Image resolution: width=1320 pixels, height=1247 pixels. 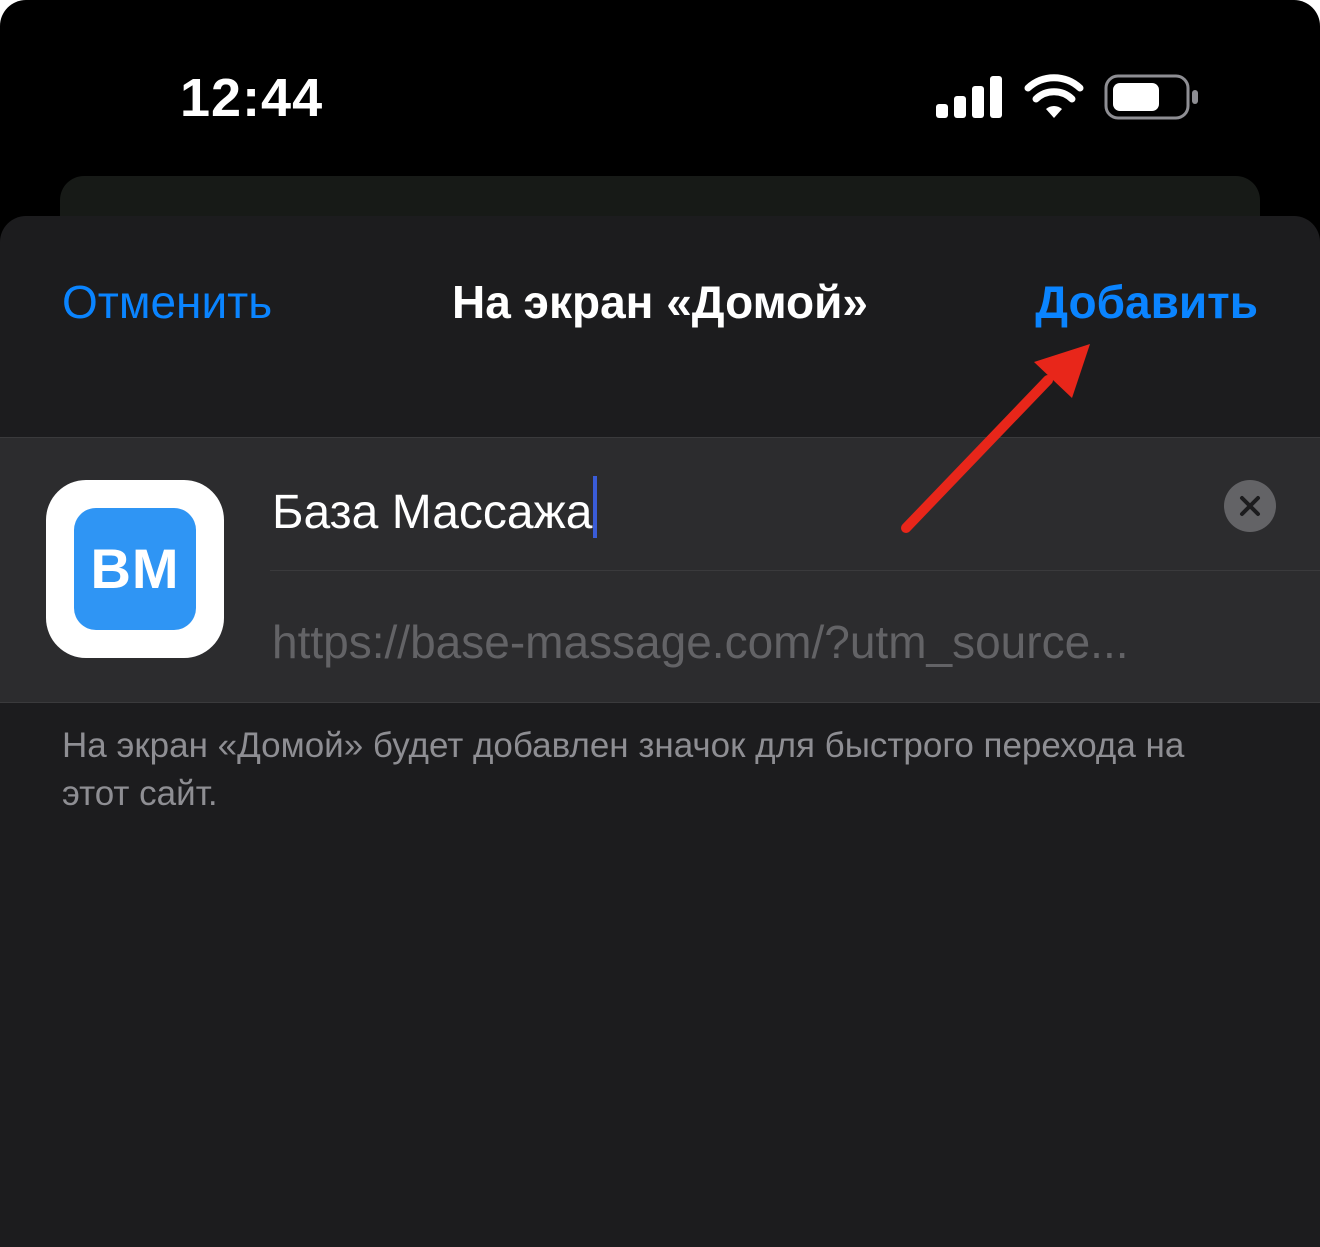 What do you see at coordinates (432, 512) in the screenshot?
I see `name-field-text: База Массажа` at bounding box center [432, 512].